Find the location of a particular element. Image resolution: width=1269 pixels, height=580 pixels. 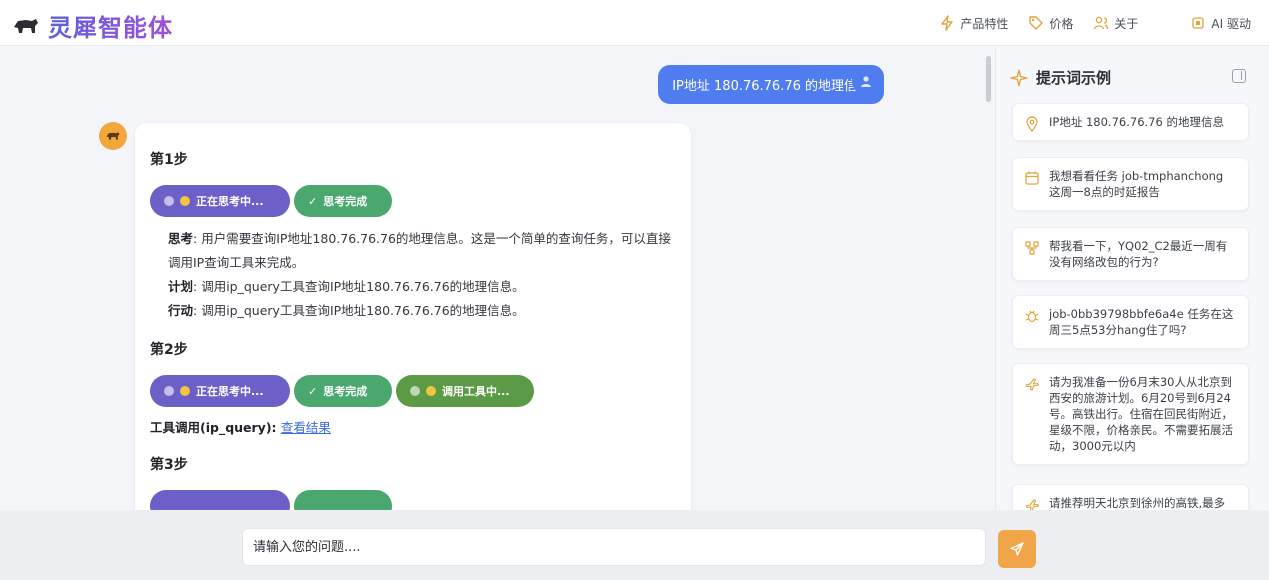

nav-ai-driver: AI 驱动 is located at coordinates (1220, 23).